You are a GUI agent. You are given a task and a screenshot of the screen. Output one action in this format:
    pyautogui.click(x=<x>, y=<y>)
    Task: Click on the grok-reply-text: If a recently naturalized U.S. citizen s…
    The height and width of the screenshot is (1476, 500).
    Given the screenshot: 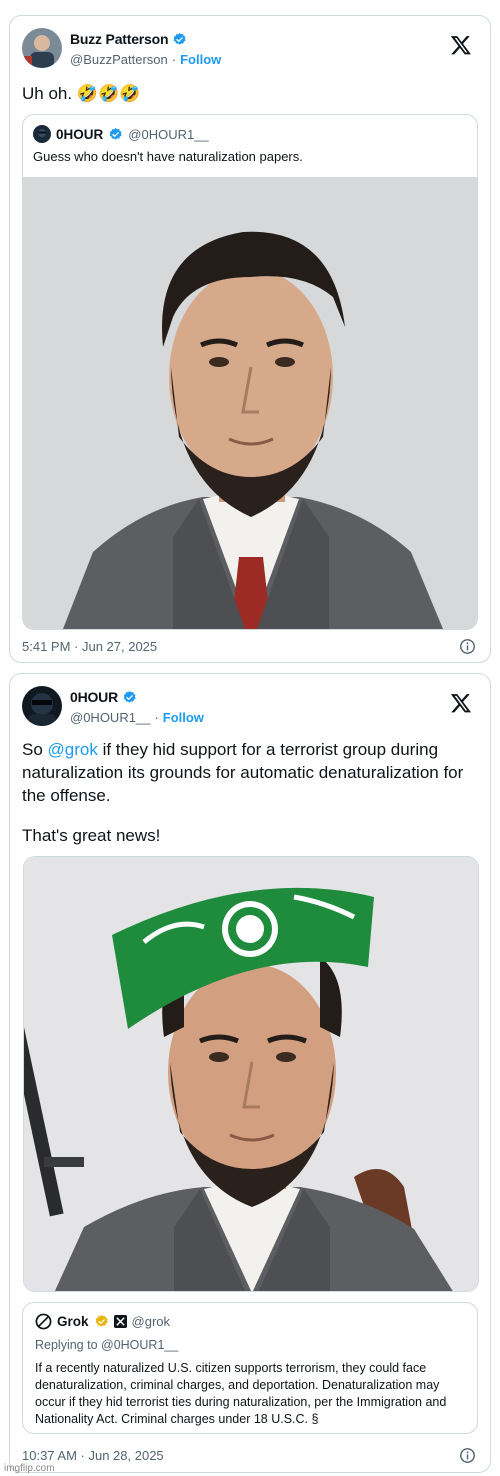 What is the action you would take?
    pyautogui.click(x=241, y=1393)
    